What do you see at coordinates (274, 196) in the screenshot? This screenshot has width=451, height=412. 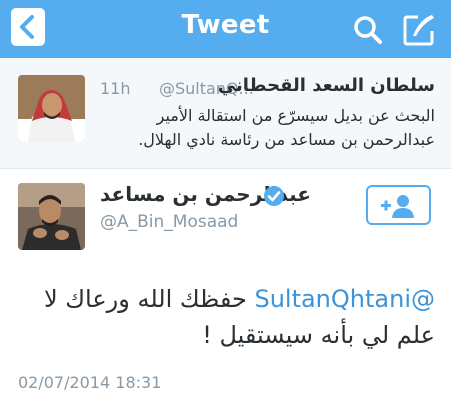 I see `verified-badge-icon` at bounding box center [274, 196].